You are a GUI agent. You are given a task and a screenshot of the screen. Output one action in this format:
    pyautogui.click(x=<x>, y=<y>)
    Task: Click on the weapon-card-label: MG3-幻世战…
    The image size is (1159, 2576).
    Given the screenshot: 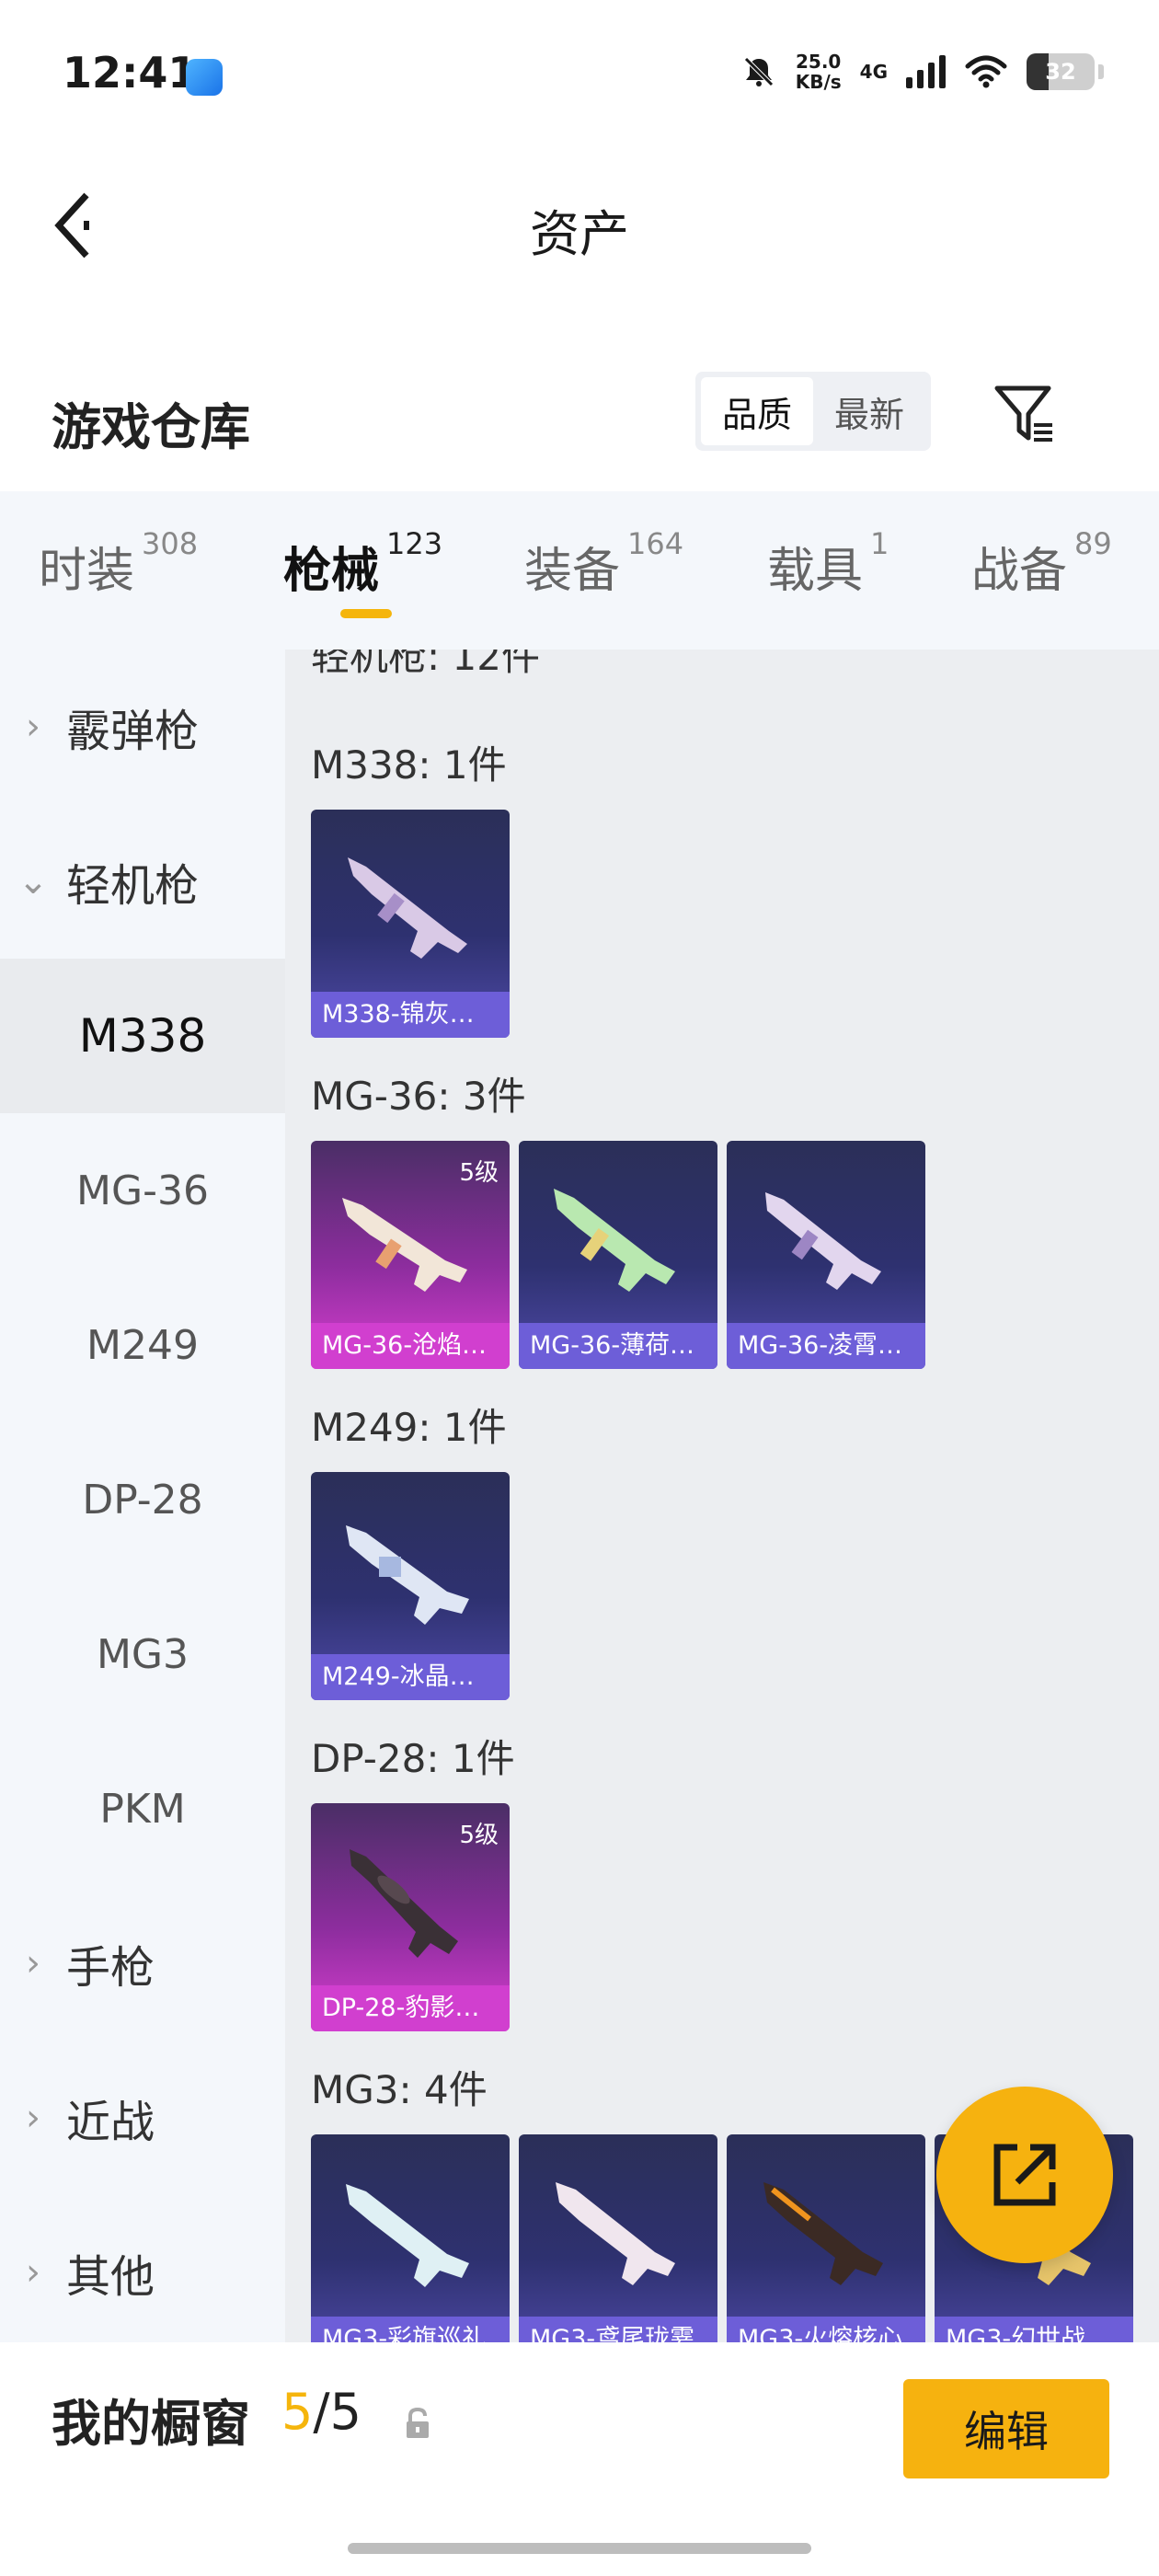 What is the action you would take?
    pyautogui.click(x=1034, y=2329)
    